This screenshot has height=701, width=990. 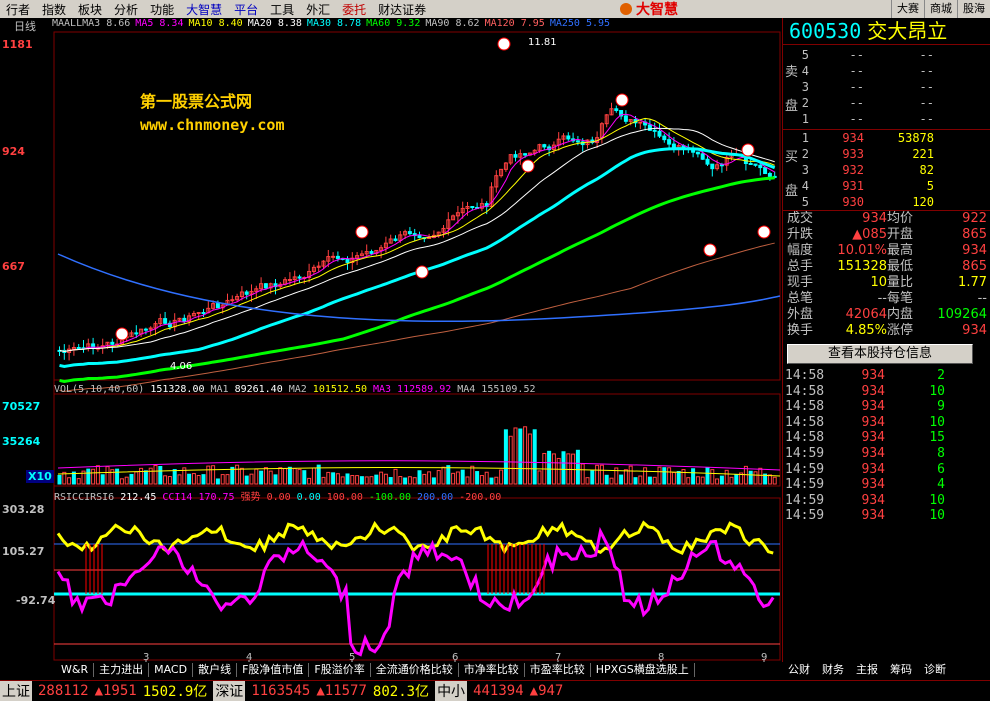 What do you see at coordinates (16, 690) in the screenshot?
I see `status-item: 上证` at bounding box center [16, 690].